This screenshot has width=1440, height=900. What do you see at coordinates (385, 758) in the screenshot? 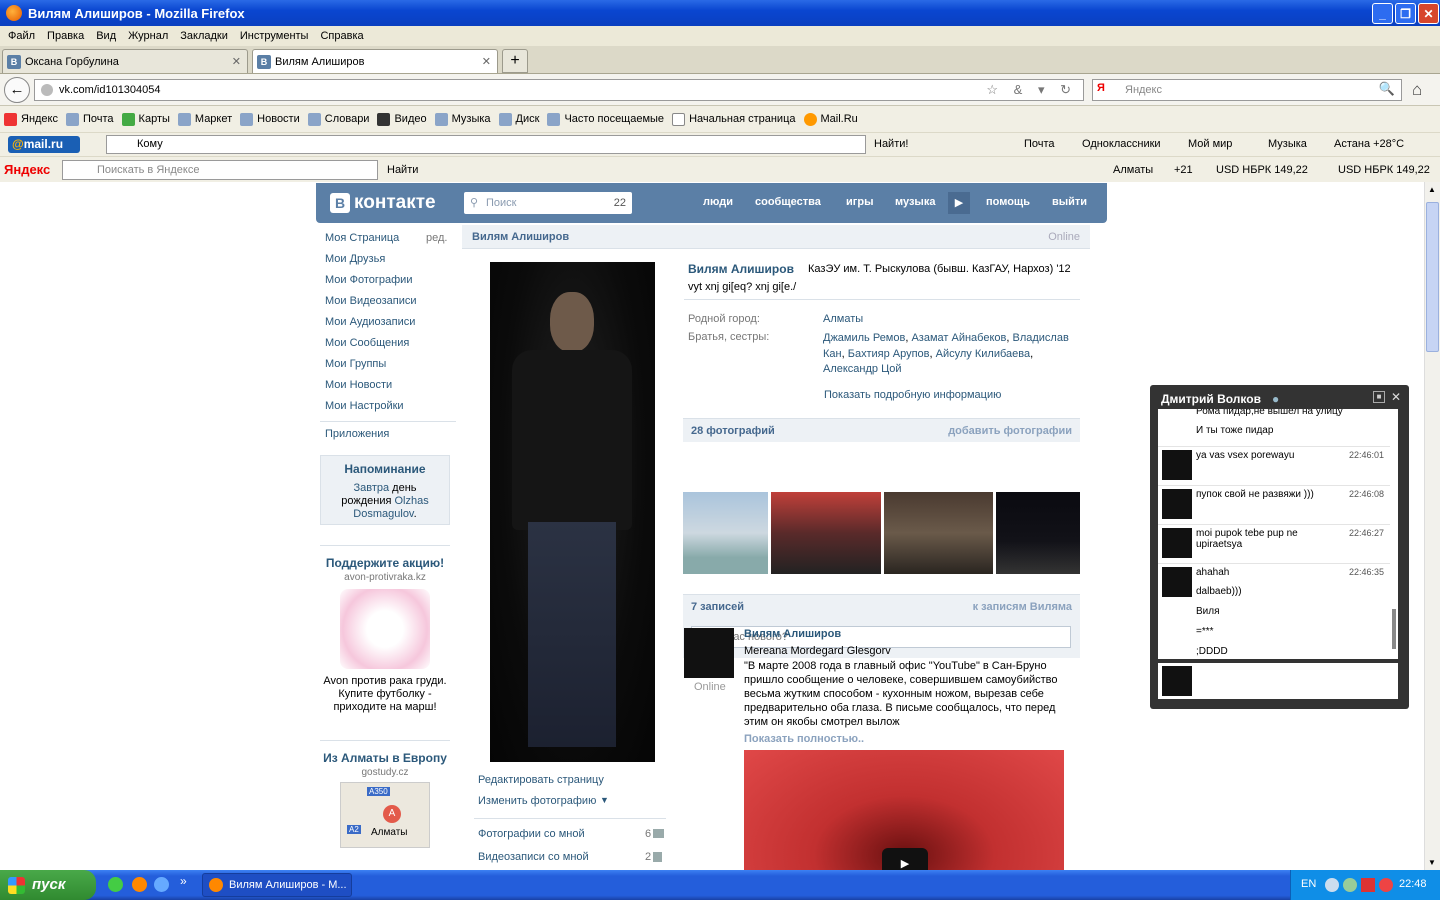
I see `ad-title: Из Алматы в Европу` at bounding box center [385, 758].